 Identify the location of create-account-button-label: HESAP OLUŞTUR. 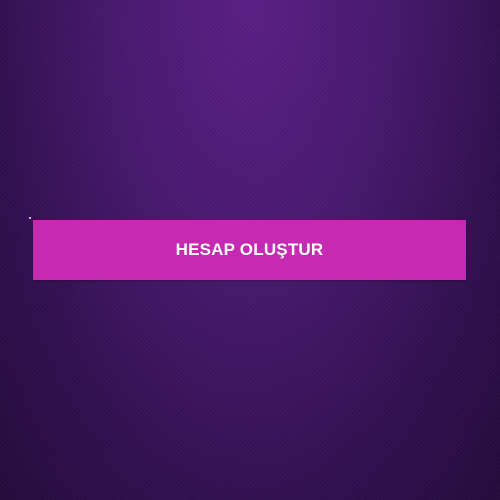
(249, 249).